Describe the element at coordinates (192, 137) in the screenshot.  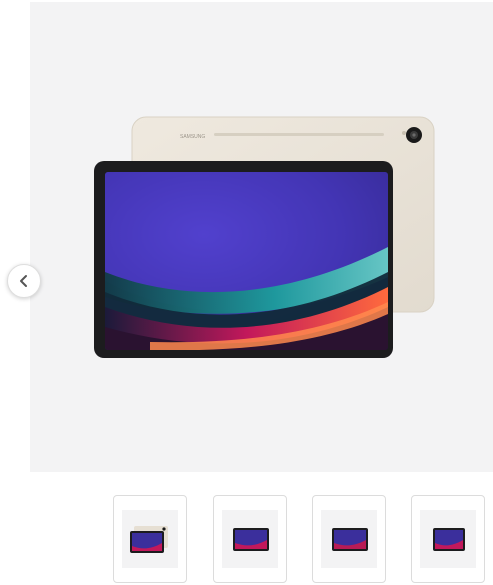
I see `brand-mark: SAMSUNG` at that location.